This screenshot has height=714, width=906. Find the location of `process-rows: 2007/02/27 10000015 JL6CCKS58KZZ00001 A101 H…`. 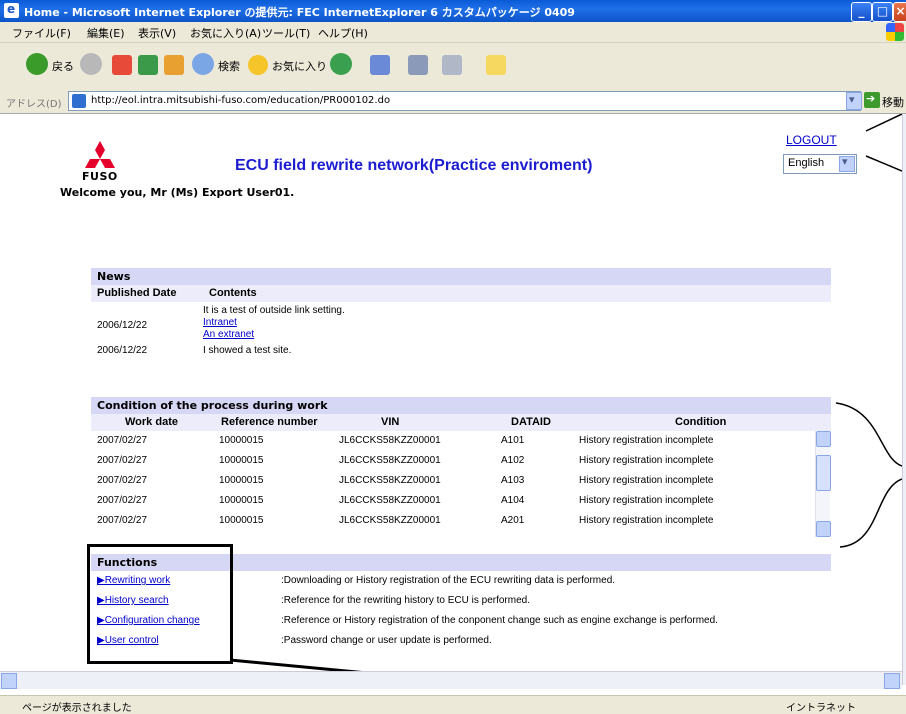

process-rows: 2007/02/27 10000015 JL6CCKS58KZZ00001 A101 H… is located at coordinates (461, 484).